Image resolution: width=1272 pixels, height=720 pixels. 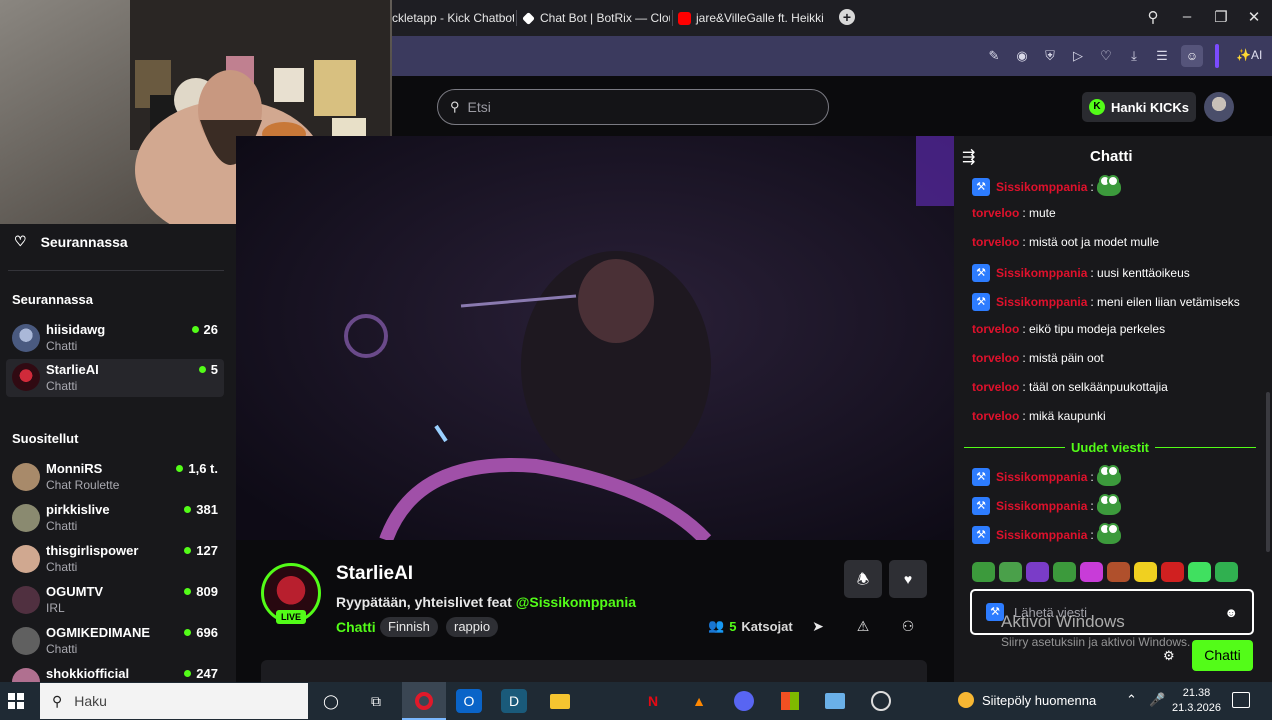 What do you see at coordinates (374, 574) in the screenshot?
I see `channel-name: StarlieAI` at bounding box center [374, 574].